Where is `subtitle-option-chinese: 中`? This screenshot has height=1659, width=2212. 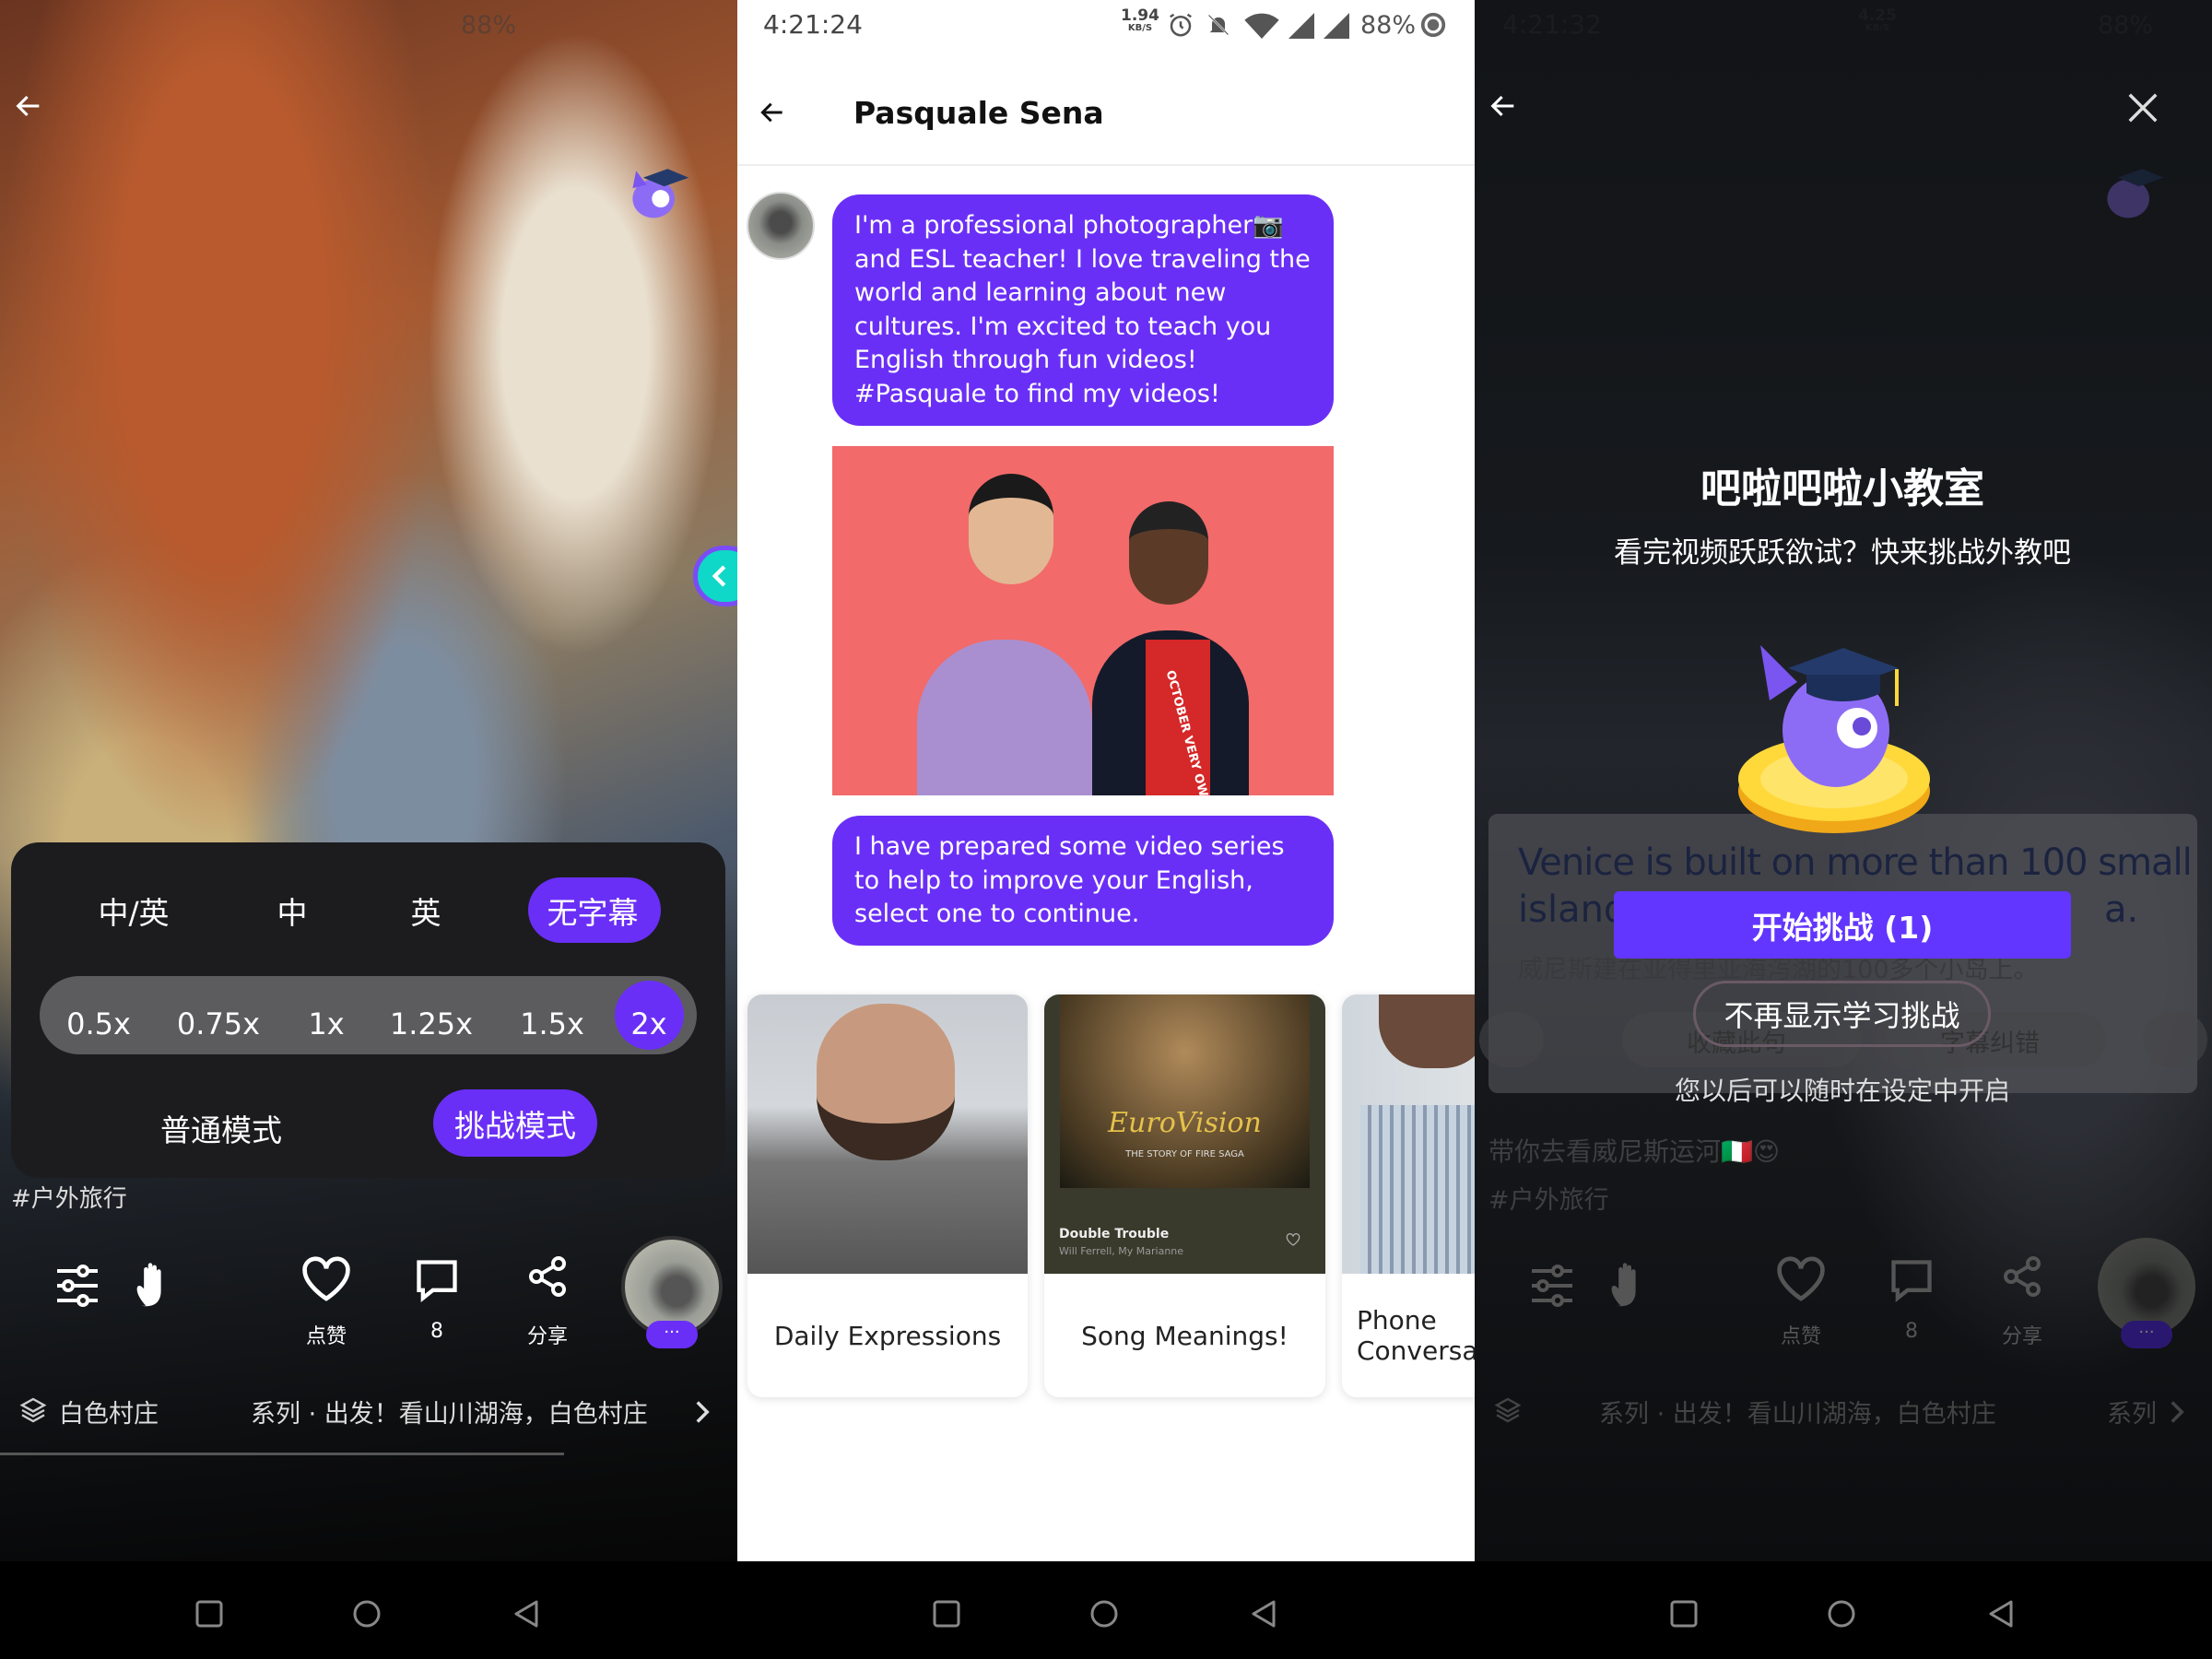
subtitle-option-chinese: 中 is located at coordinates (292, 910).